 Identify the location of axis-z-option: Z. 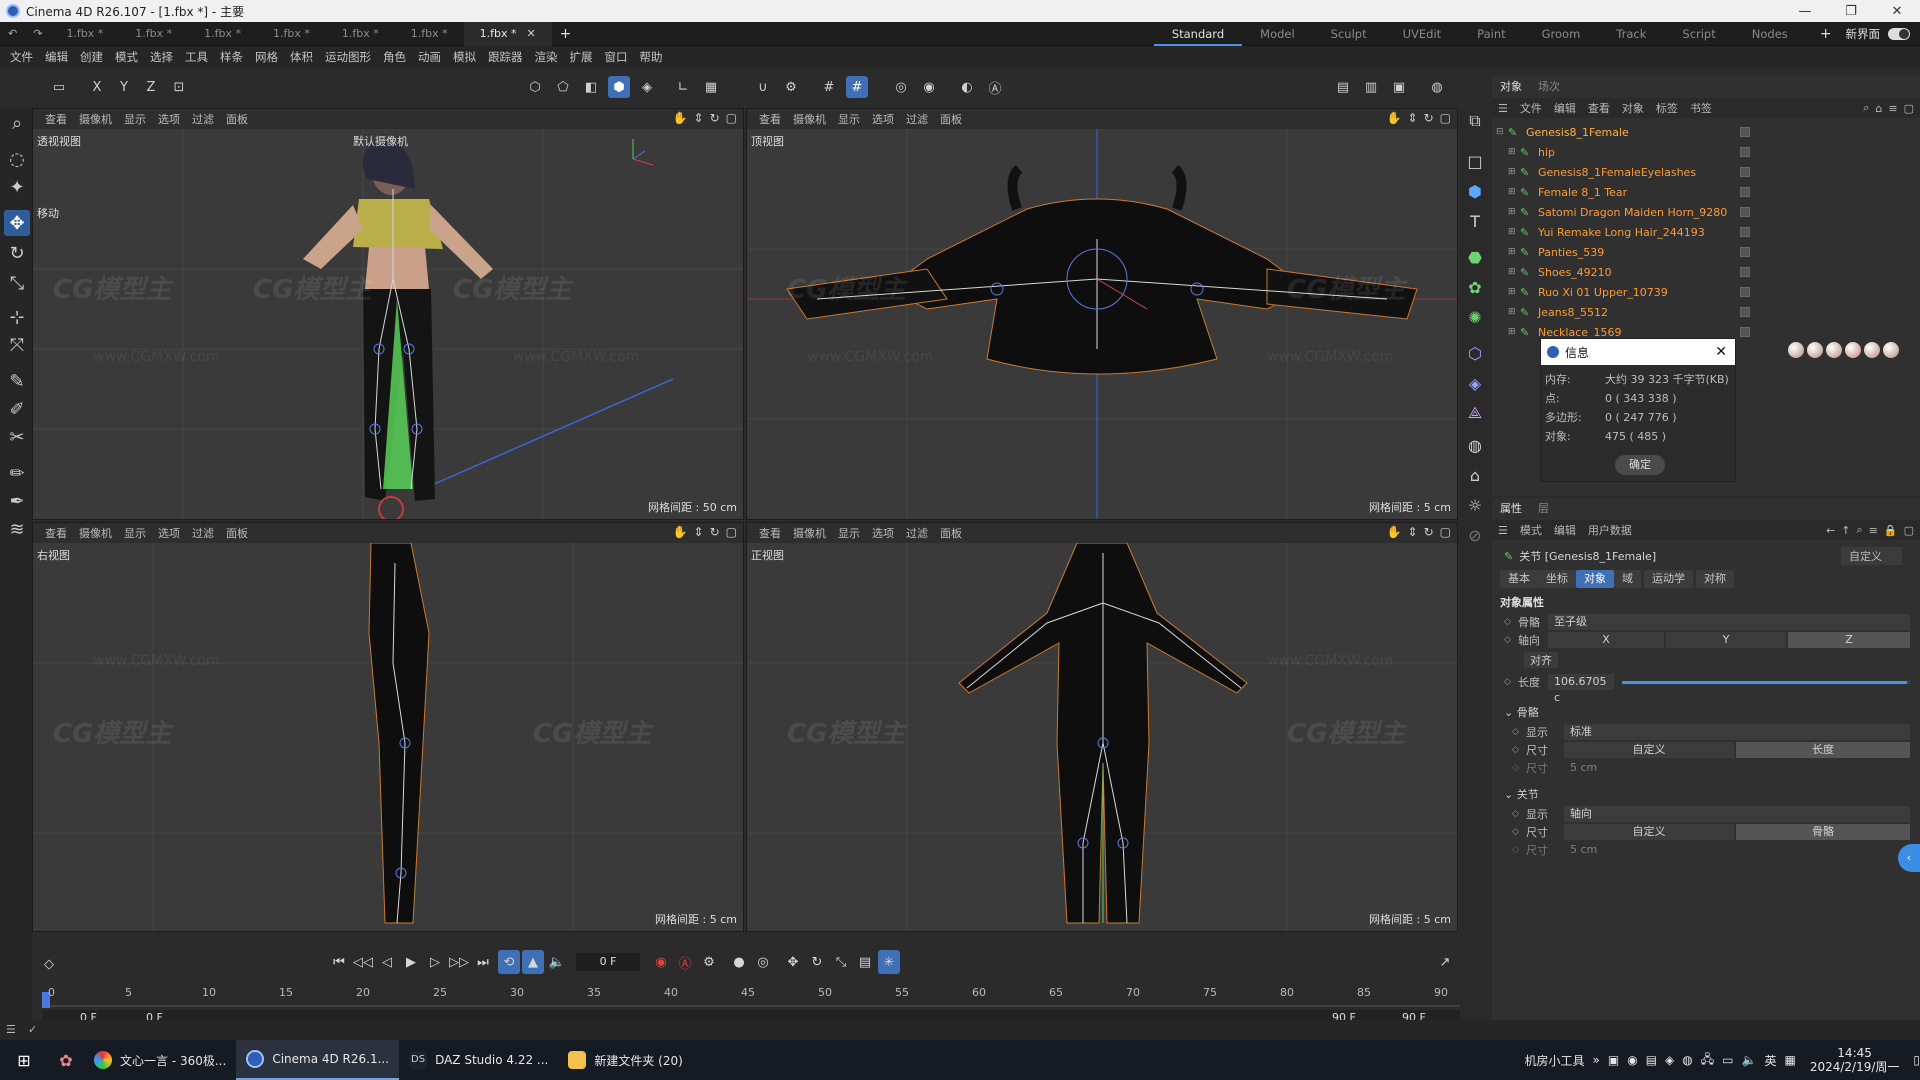
(1849, 640).